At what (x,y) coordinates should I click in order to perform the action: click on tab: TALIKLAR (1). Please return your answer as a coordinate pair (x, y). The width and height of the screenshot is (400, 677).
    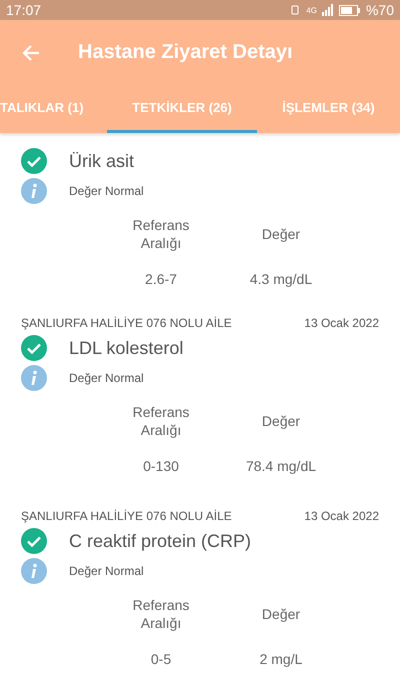
    Looking at the image, I should click on (53, 109).